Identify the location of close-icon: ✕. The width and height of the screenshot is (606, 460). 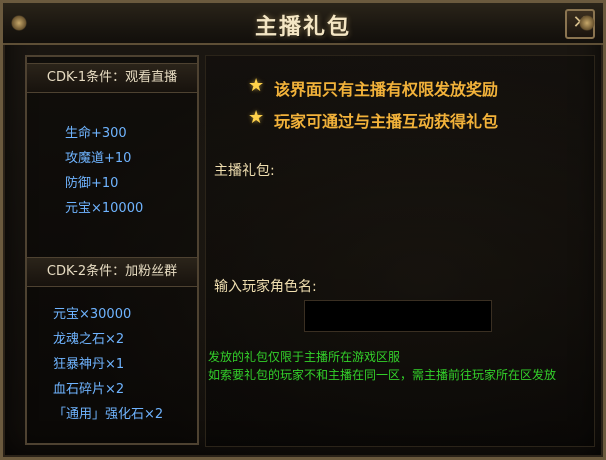
(580, 22).